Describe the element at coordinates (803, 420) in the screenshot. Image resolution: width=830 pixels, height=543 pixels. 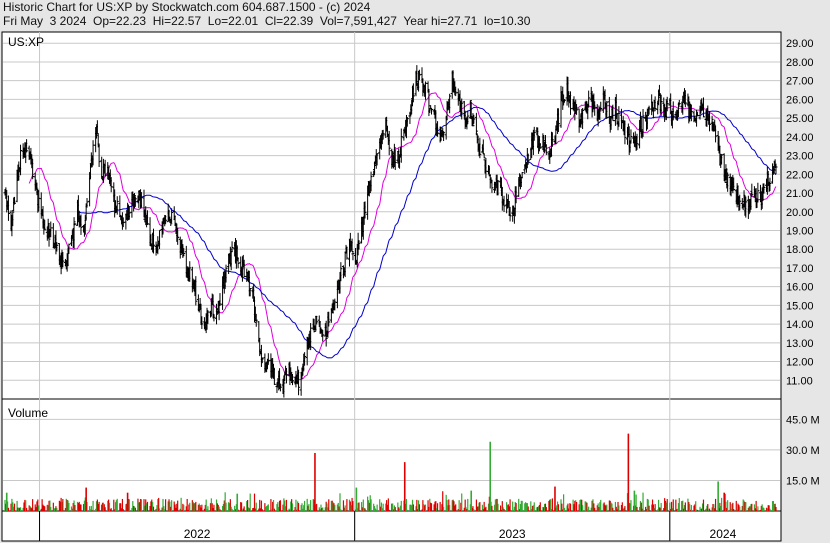
I see `volume-tick-label: 45.0 M` at that location.